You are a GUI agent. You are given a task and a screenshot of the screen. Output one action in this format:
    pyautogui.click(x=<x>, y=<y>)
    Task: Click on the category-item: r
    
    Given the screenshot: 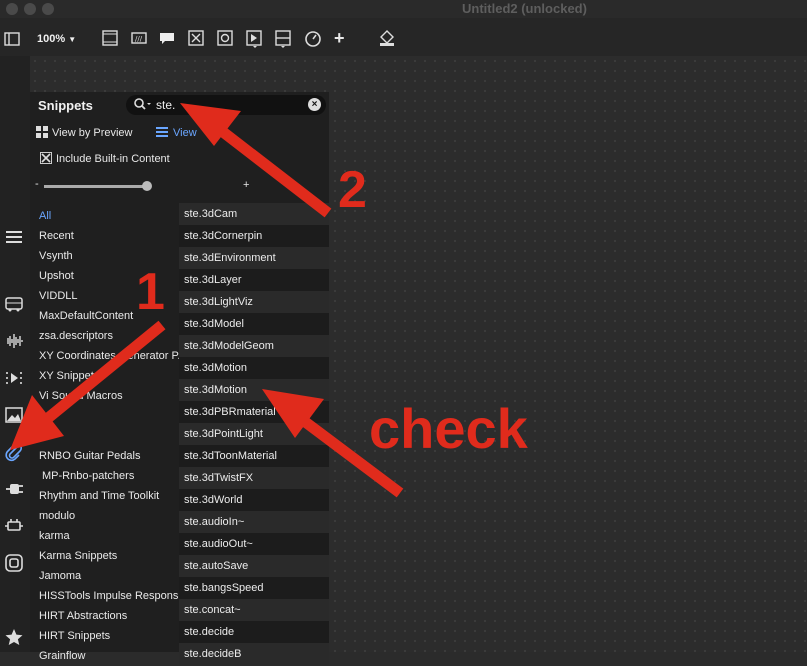 What is the action you would take?
    pyautogui.click(x=105, y=416)
    